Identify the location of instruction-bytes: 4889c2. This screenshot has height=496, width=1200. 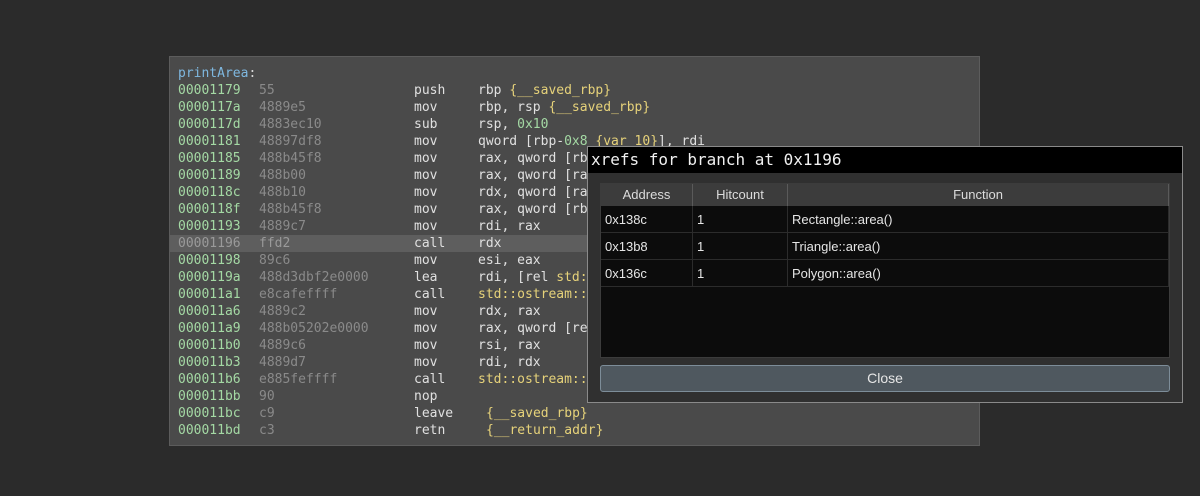
(282, 311).